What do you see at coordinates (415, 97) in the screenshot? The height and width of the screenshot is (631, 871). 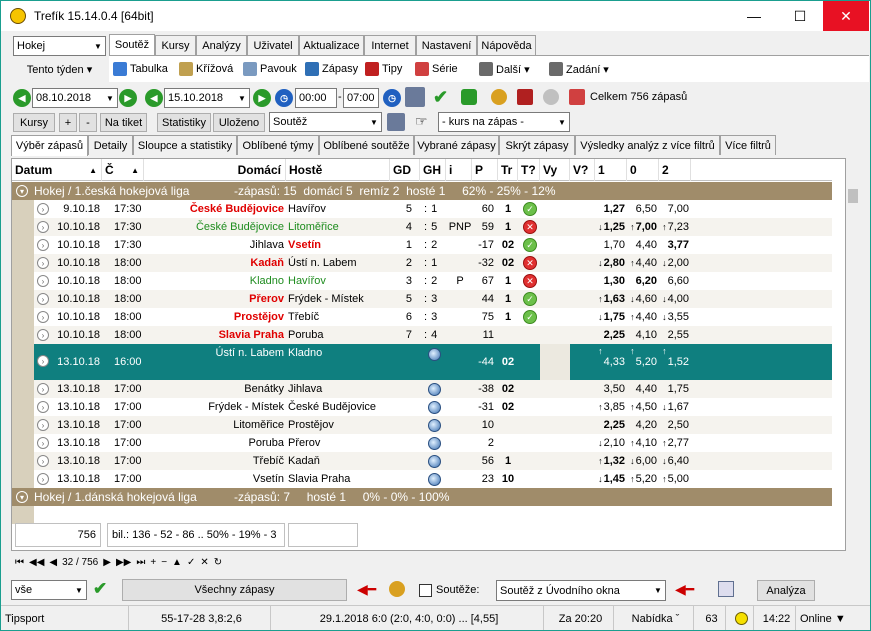 I see `calendar-icon` at bounding box center [415, 97].